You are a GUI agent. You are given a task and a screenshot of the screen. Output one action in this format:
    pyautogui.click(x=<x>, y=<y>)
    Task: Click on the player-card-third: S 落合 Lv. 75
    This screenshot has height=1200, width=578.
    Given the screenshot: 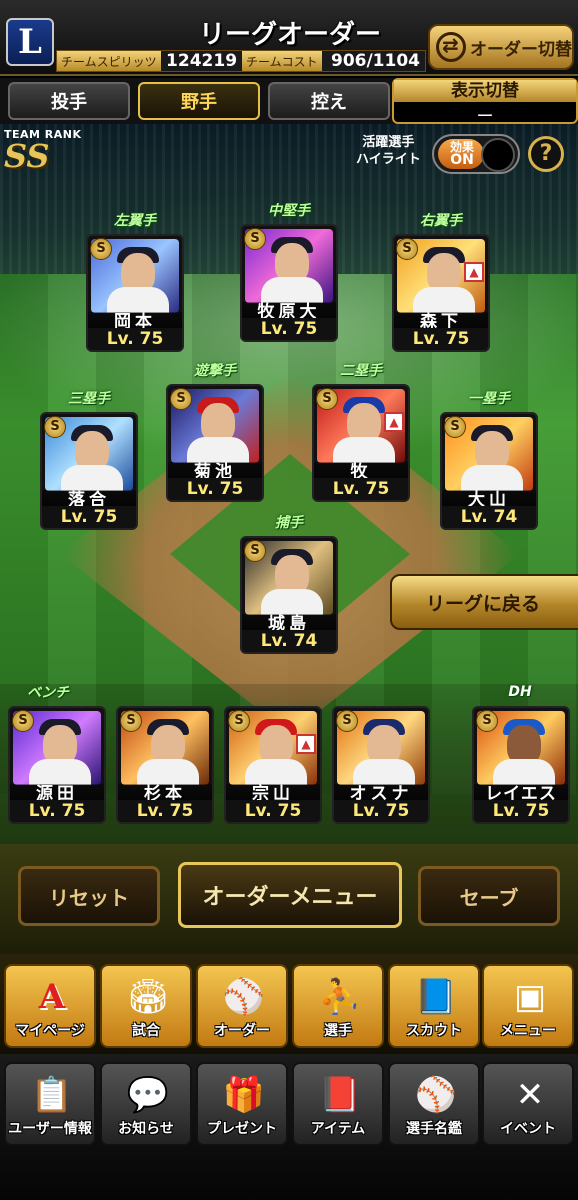 What is the action you would take?
    pyautogui.click(x=89, y=471)
    